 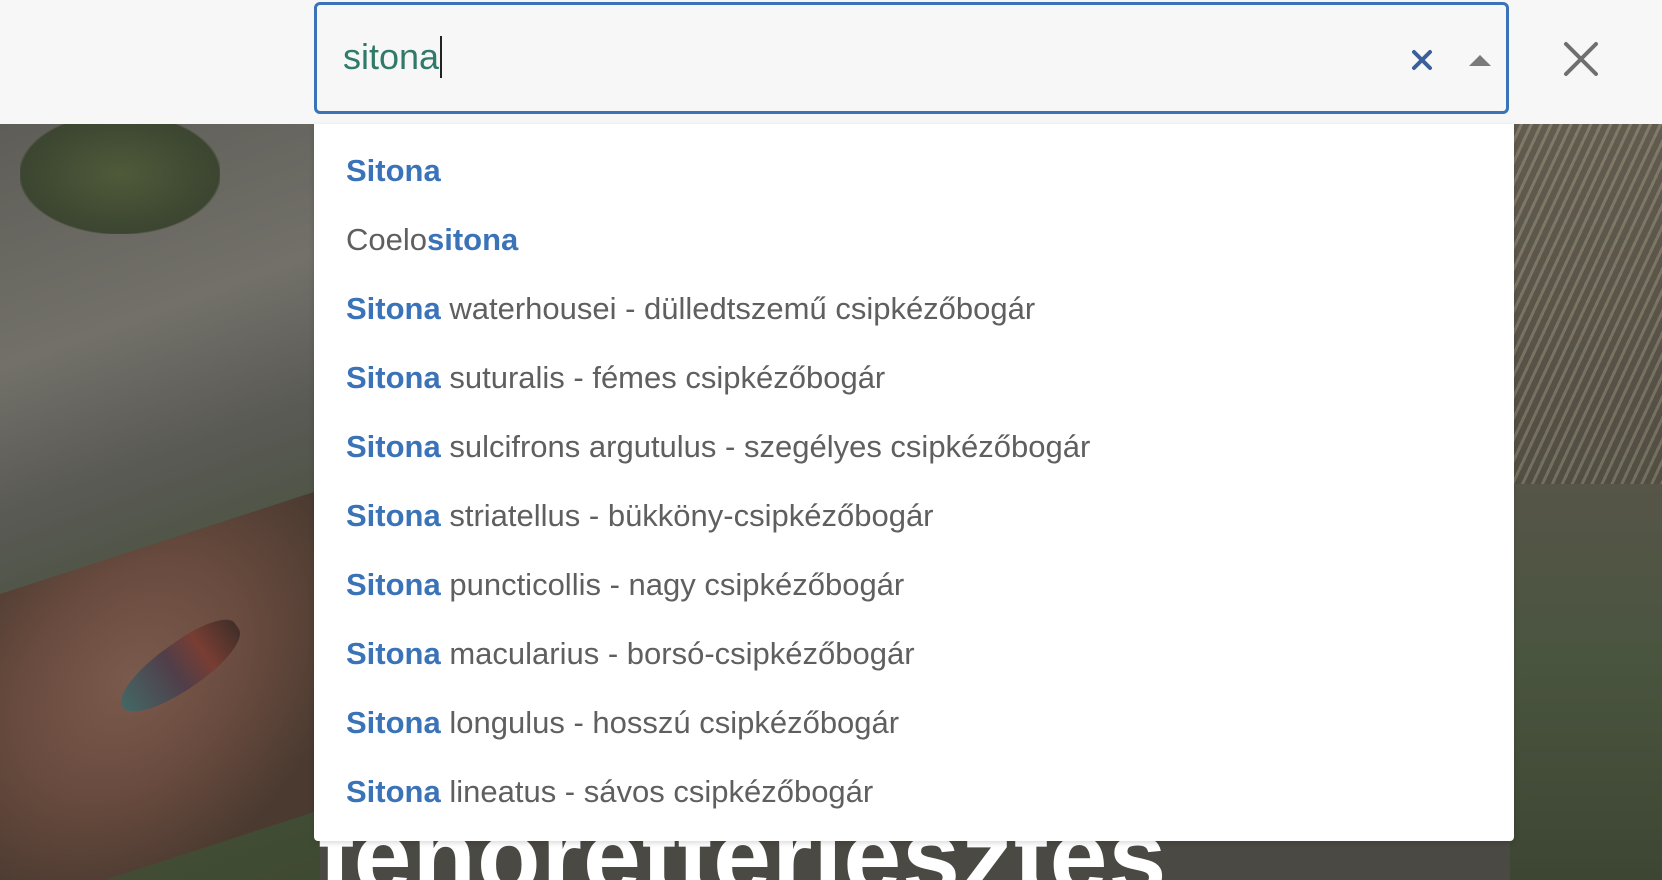 I want to click on dropdown-option: Sitona longulus - hosszú csipkézőbogár, so click(x=914, y=722).